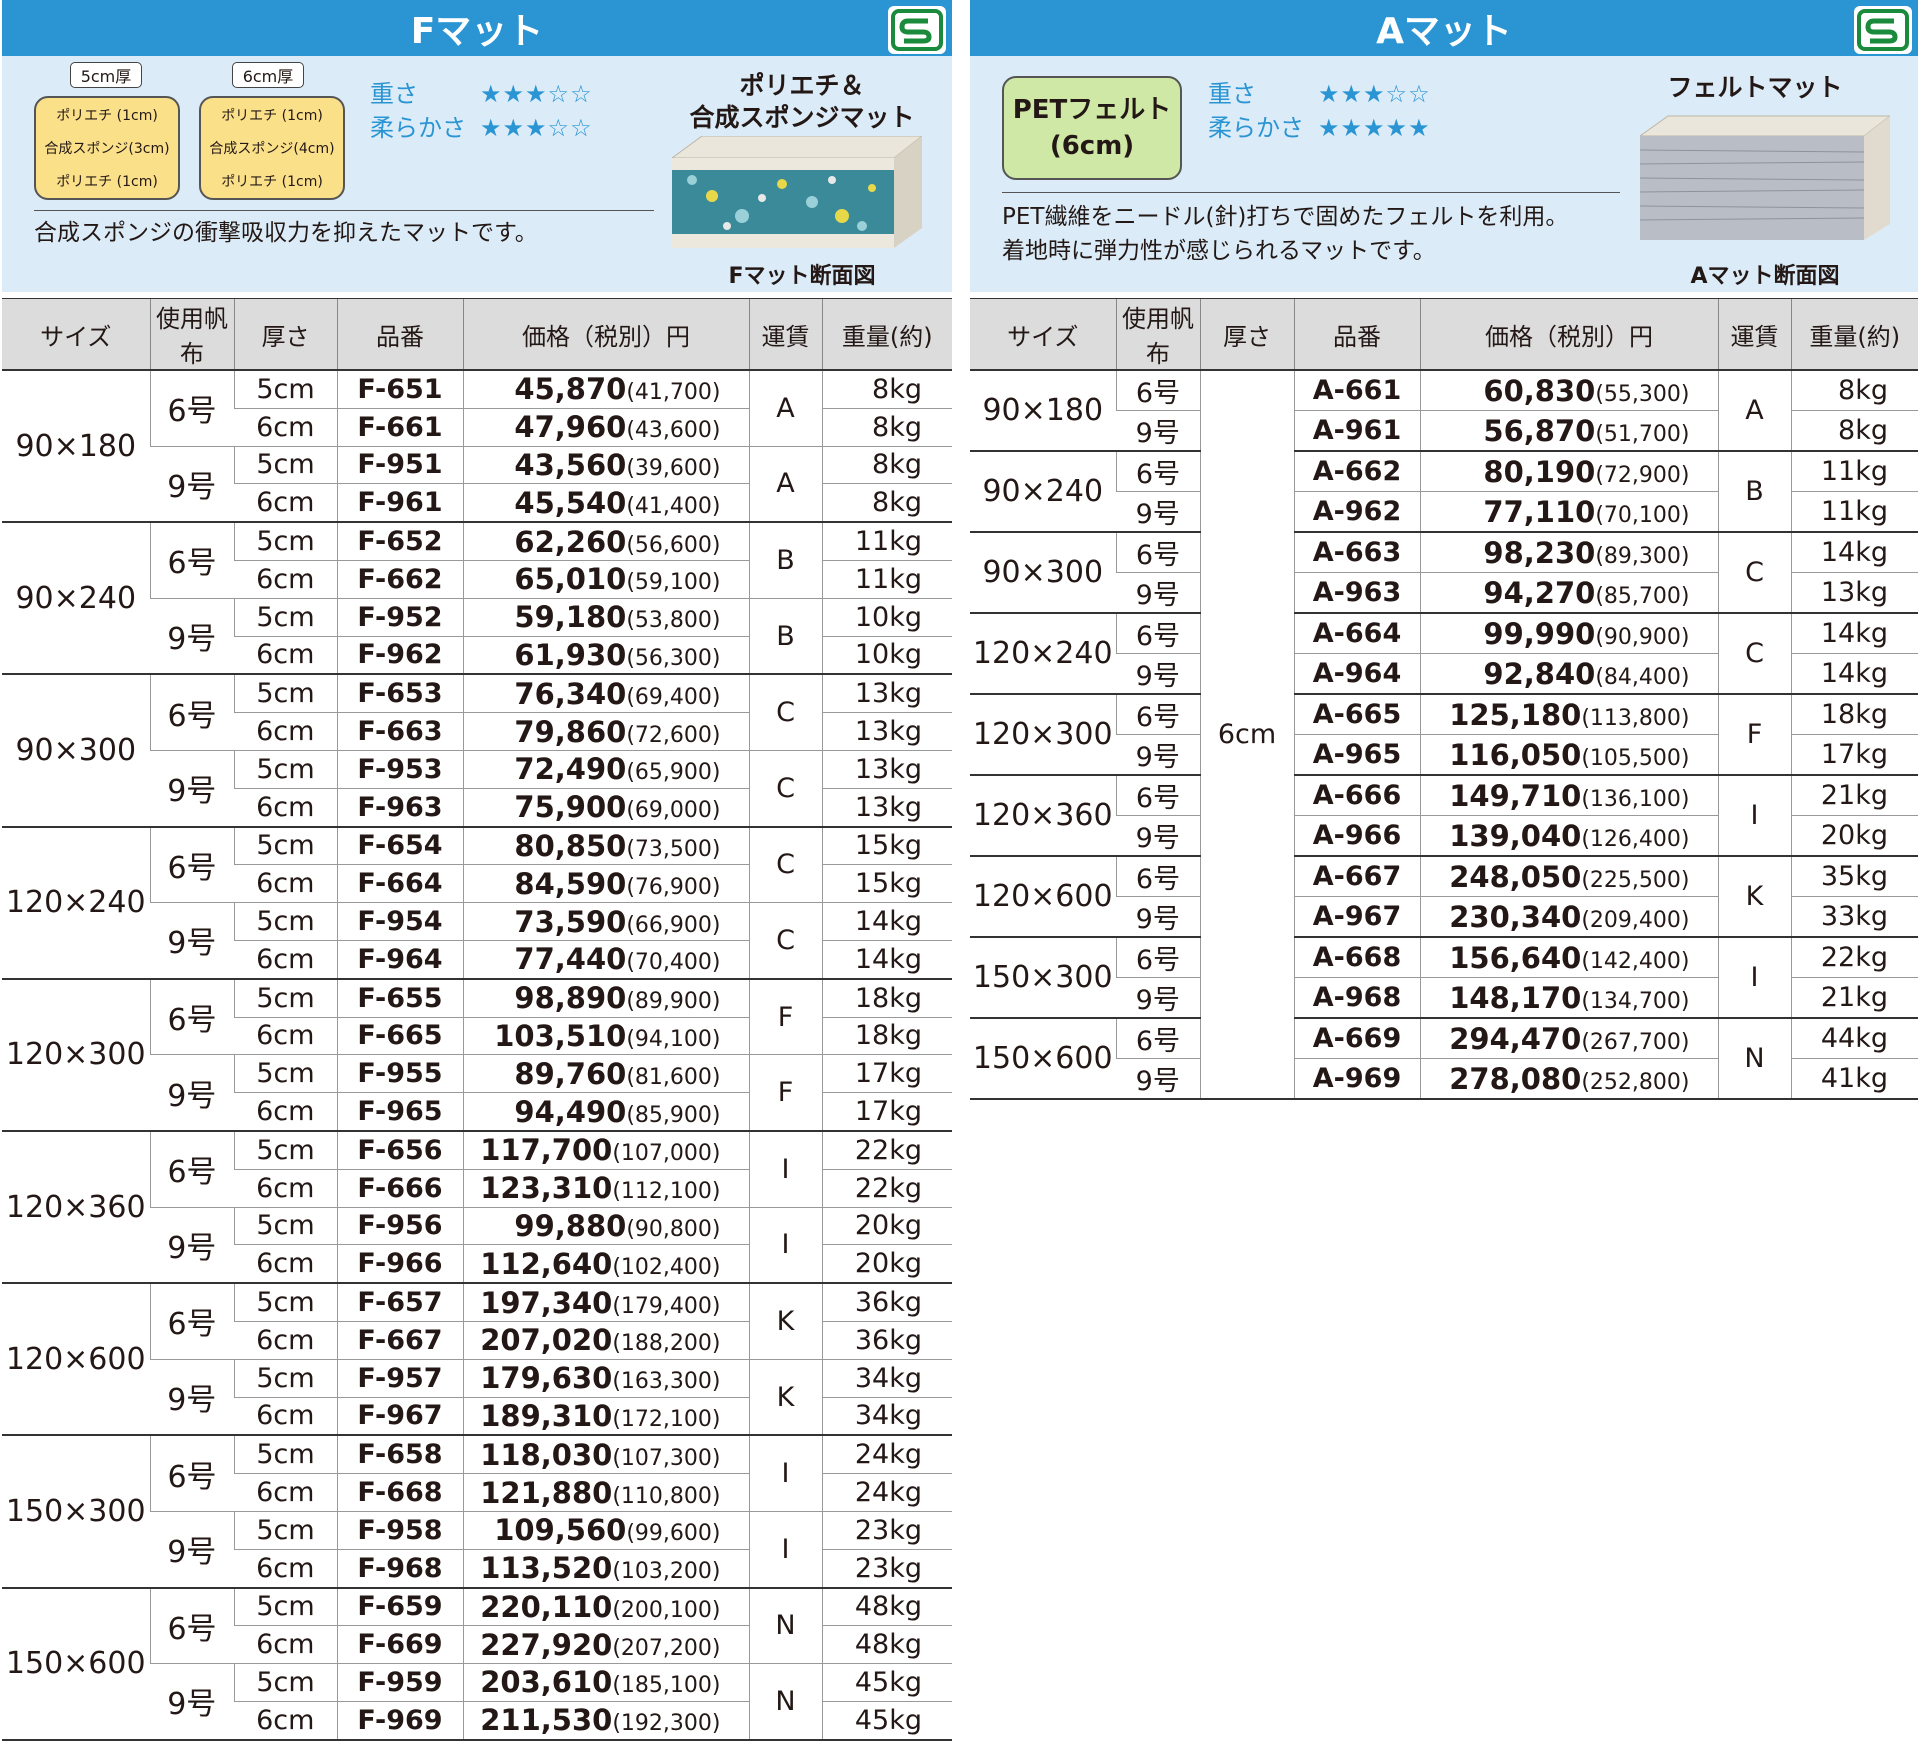 This screenshot has height=1741, width=1920. Describe the element at coordinates (399, 1378) in the screenshot. I see `product-code: F-957` at that location.